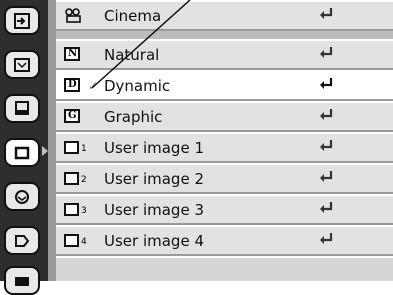  What do you see at coordinates (224, 54) in the screenshot?
I see `menu-item-natural: N Natural` at bounding box center [224, 54].